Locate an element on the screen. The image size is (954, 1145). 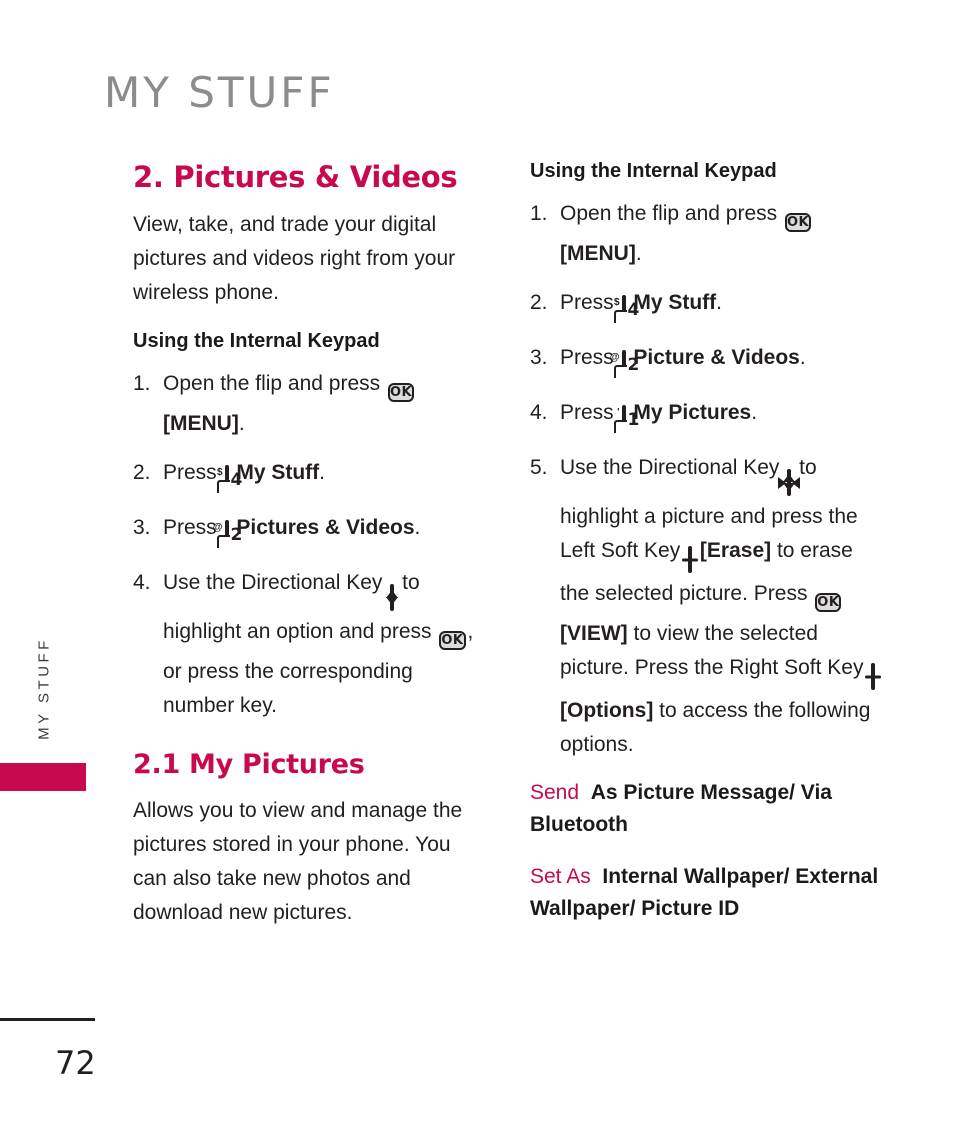
step-bold-text: Pictures & Videos is located at coordinates (322, 528).